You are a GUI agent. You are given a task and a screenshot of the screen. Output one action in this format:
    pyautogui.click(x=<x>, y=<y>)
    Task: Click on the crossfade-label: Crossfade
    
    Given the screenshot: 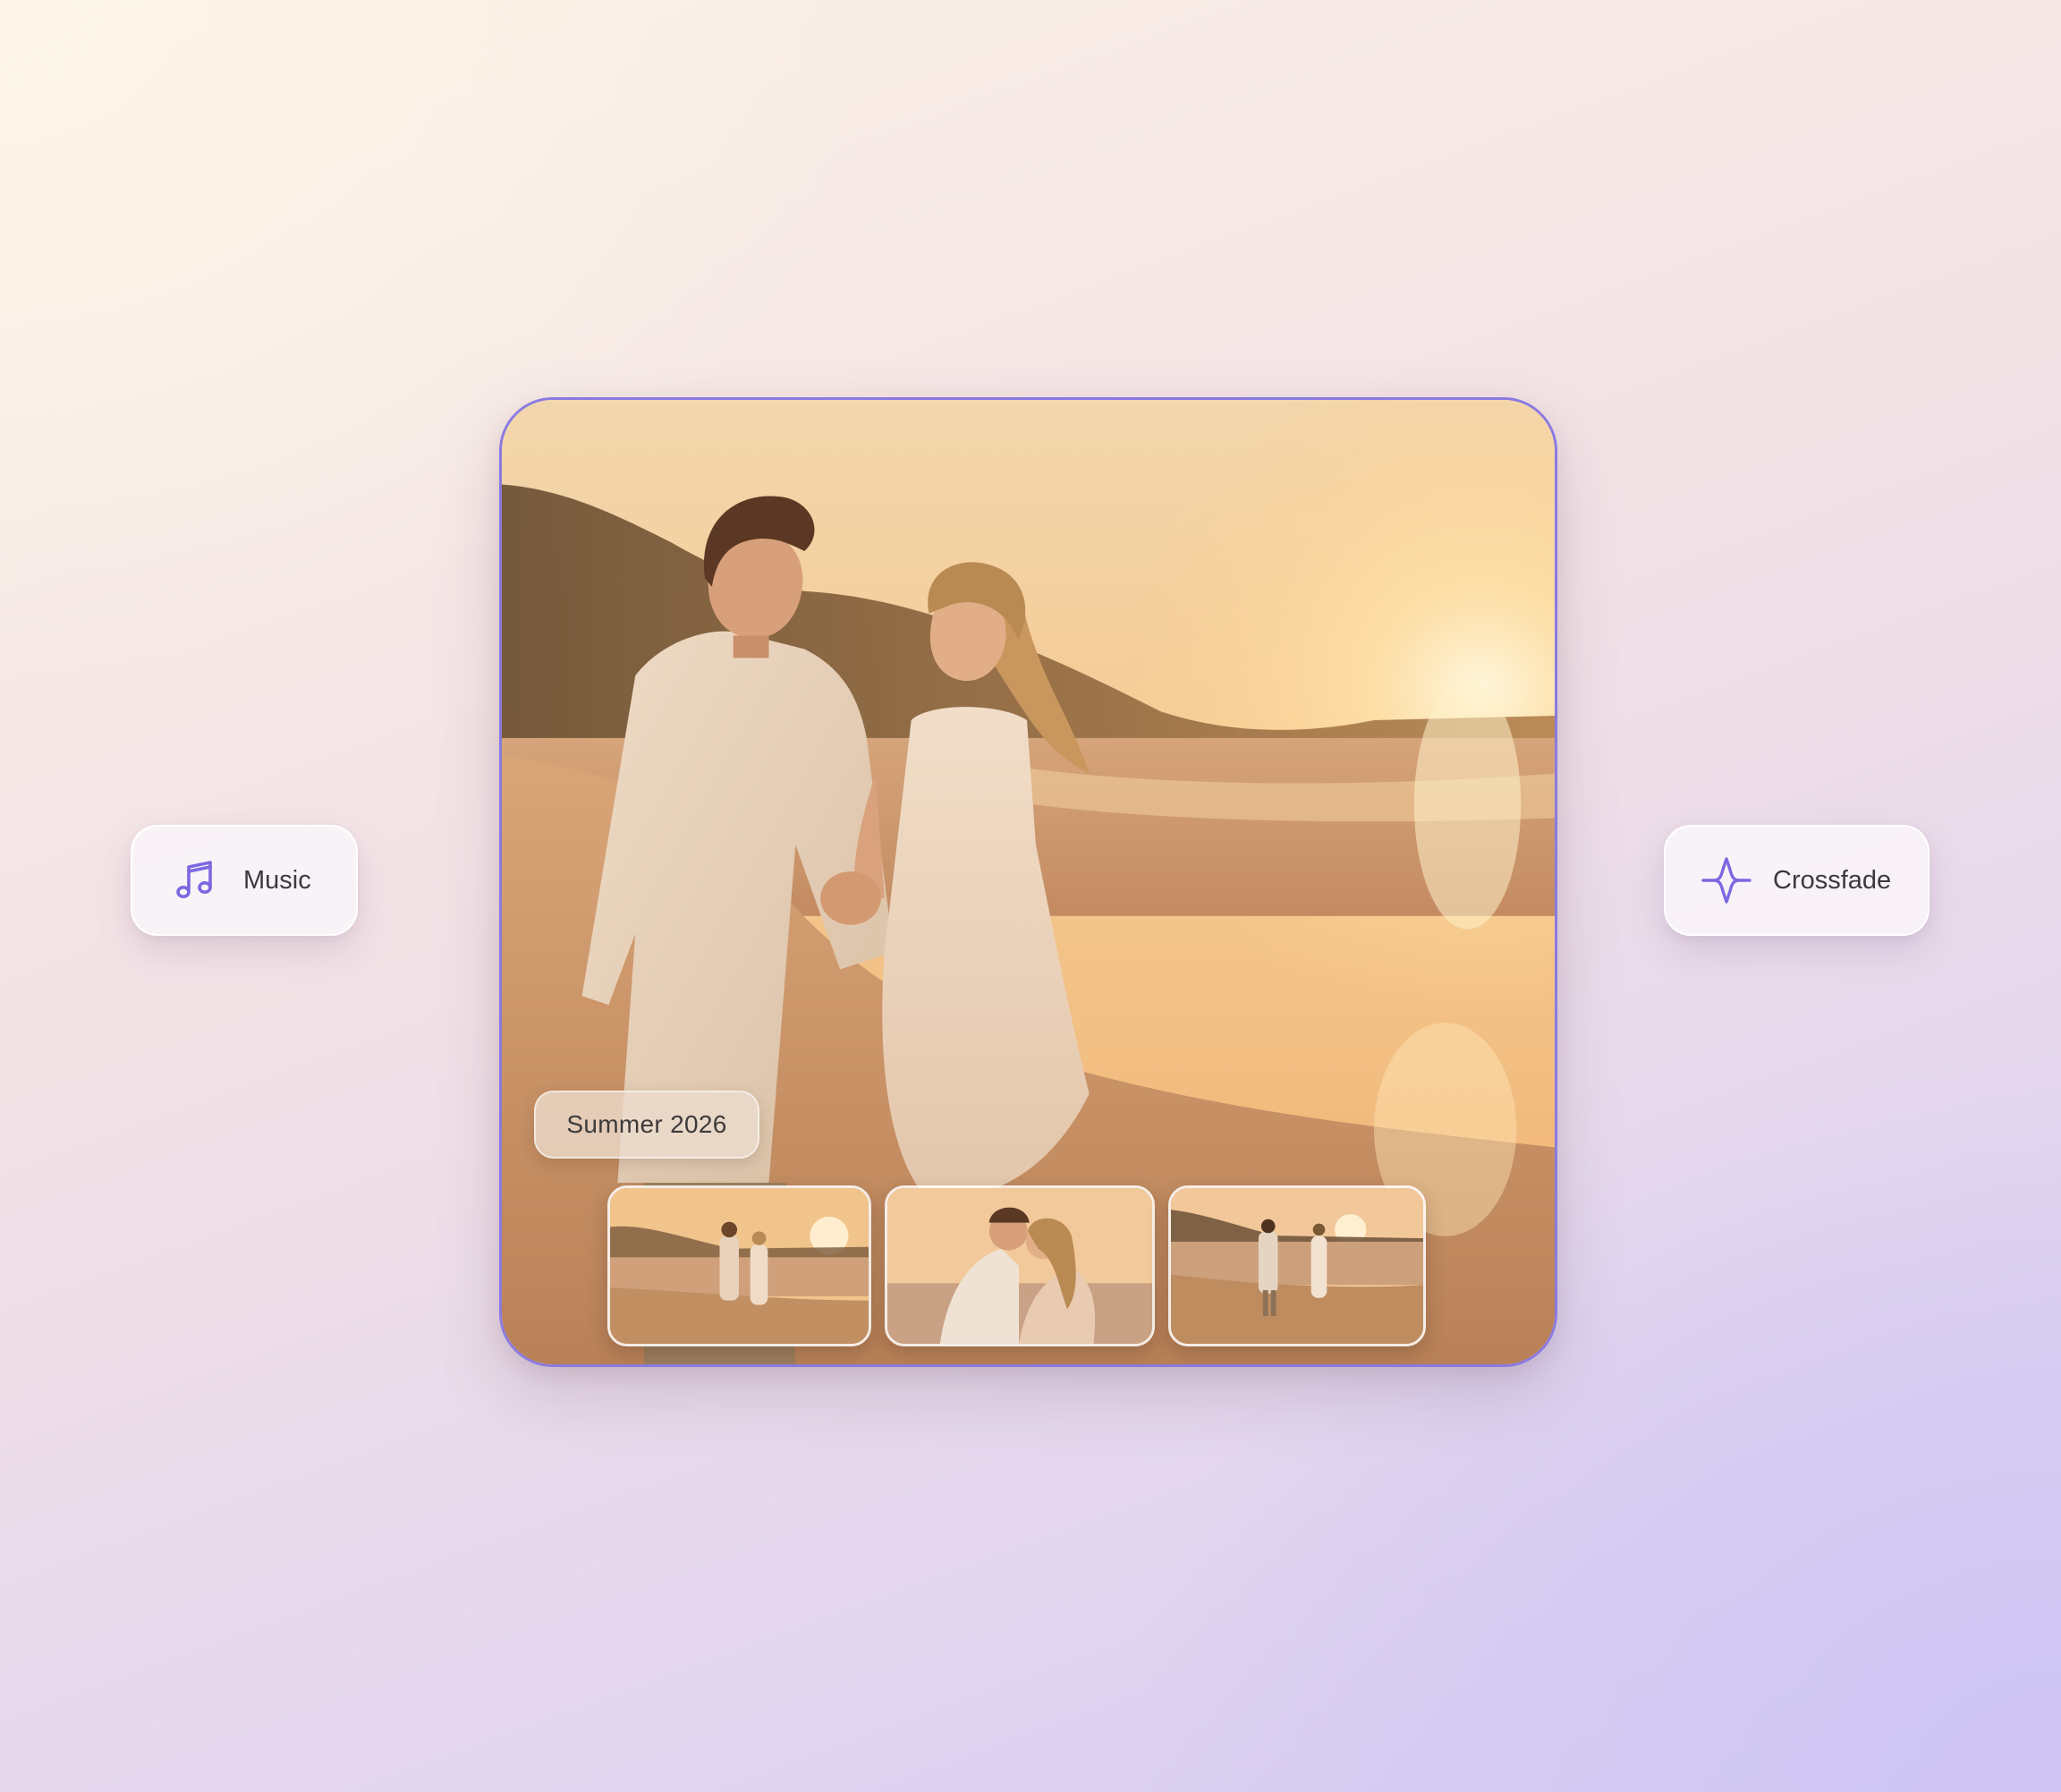 What is the action you would take?
    pyautogui.click(x=1832, y=880)
    